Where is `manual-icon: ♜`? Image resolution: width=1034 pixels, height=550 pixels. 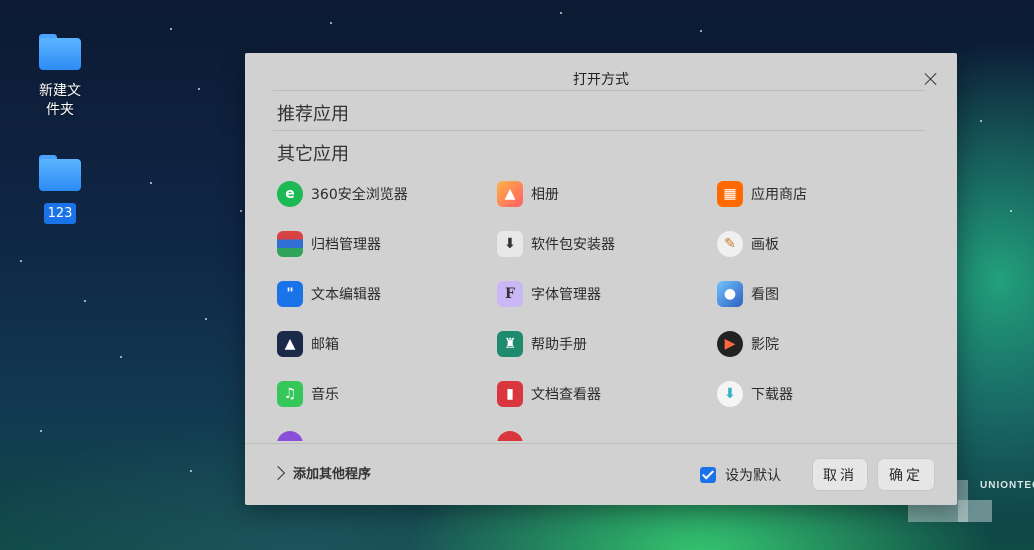
manual-icon: ♜ is located at coordinates (510, 344).